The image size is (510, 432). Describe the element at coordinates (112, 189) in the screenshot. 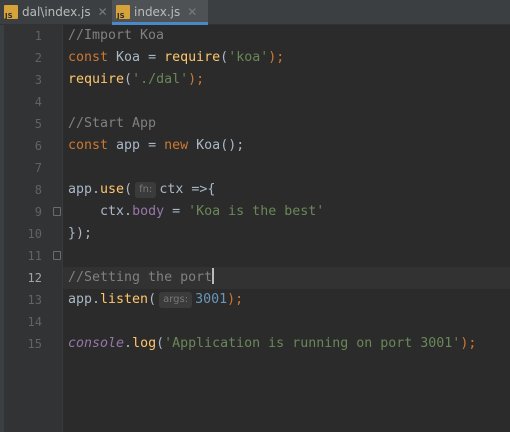

I see `code-function: use` at that location.